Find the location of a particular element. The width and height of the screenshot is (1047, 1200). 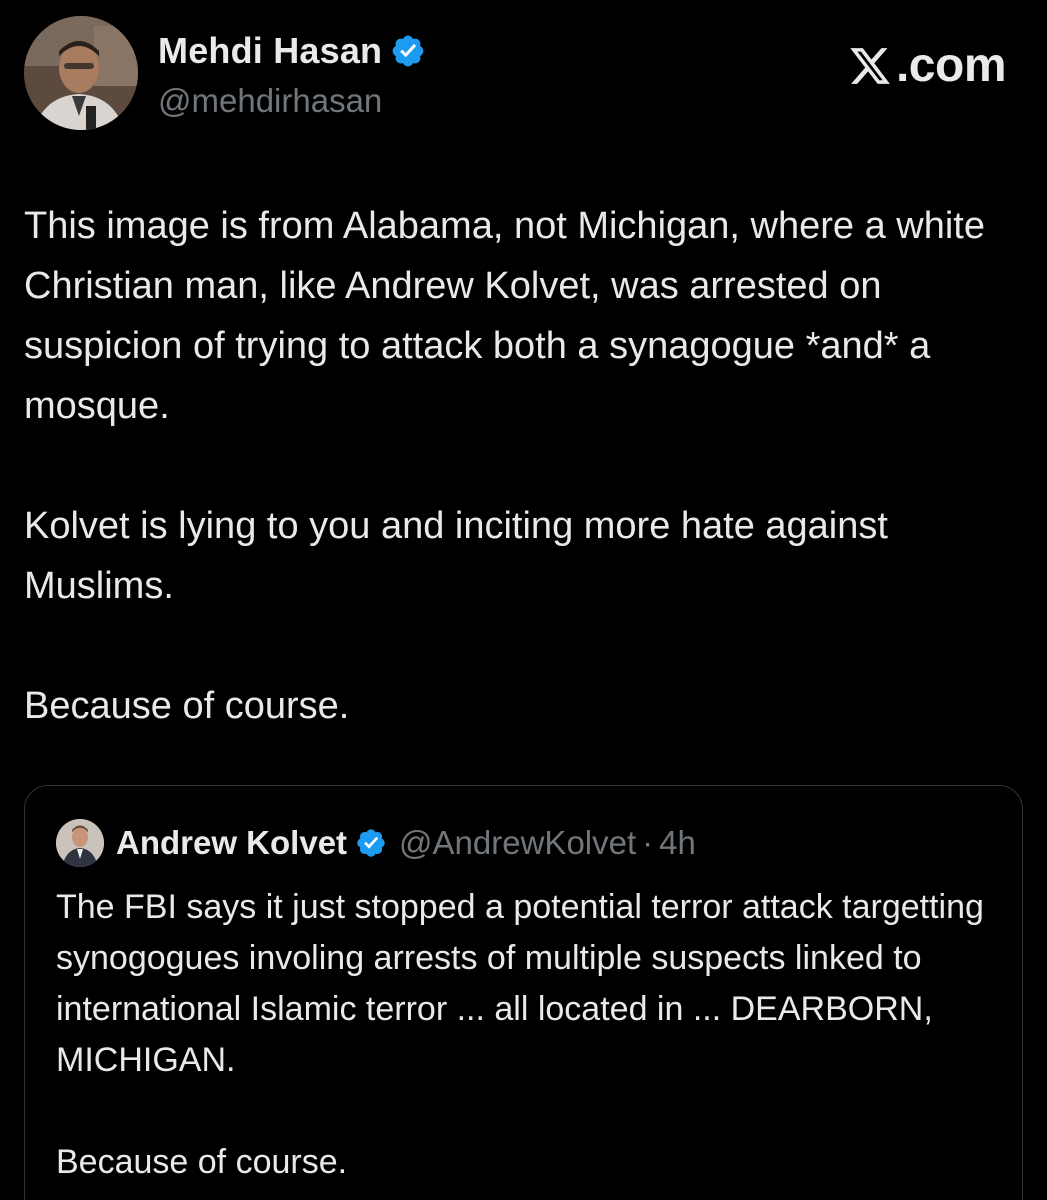

author-handle: @mehdirhasan is located at coordinates (270, 101).